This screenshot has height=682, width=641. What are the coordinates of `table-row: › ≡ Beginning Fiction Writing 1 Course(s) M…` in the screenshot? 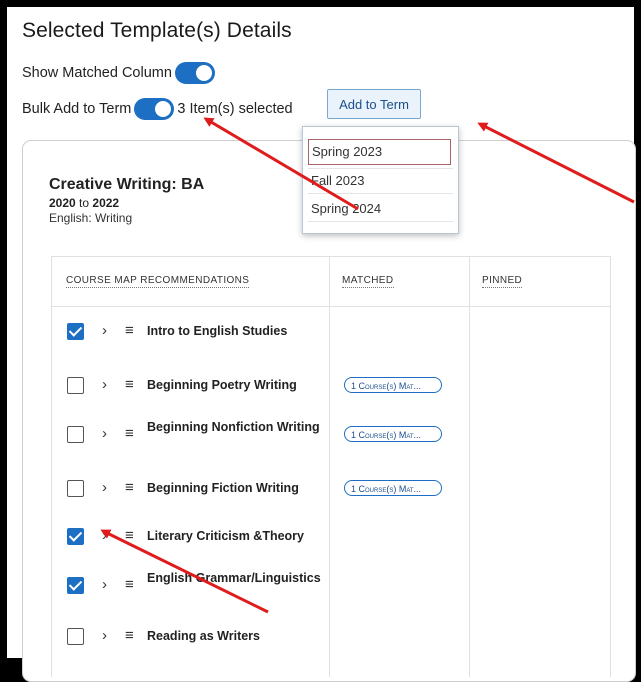 It's located at (331, 489).